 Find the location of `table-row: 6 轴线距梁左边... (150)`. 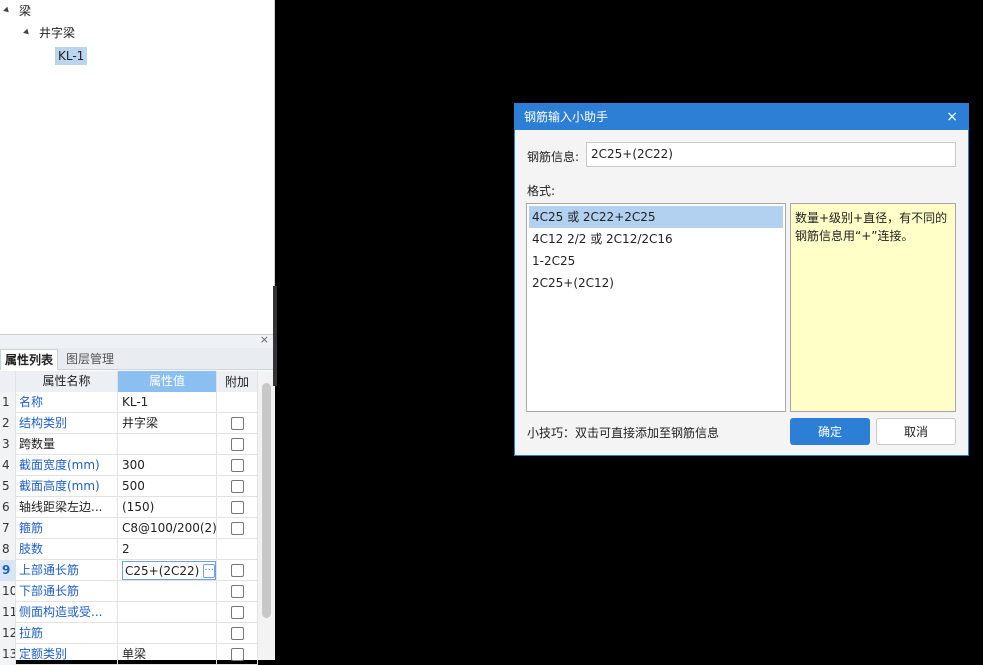

table-row: 6 轴线距梁左边... (150) is located at coordinates (129, 507).